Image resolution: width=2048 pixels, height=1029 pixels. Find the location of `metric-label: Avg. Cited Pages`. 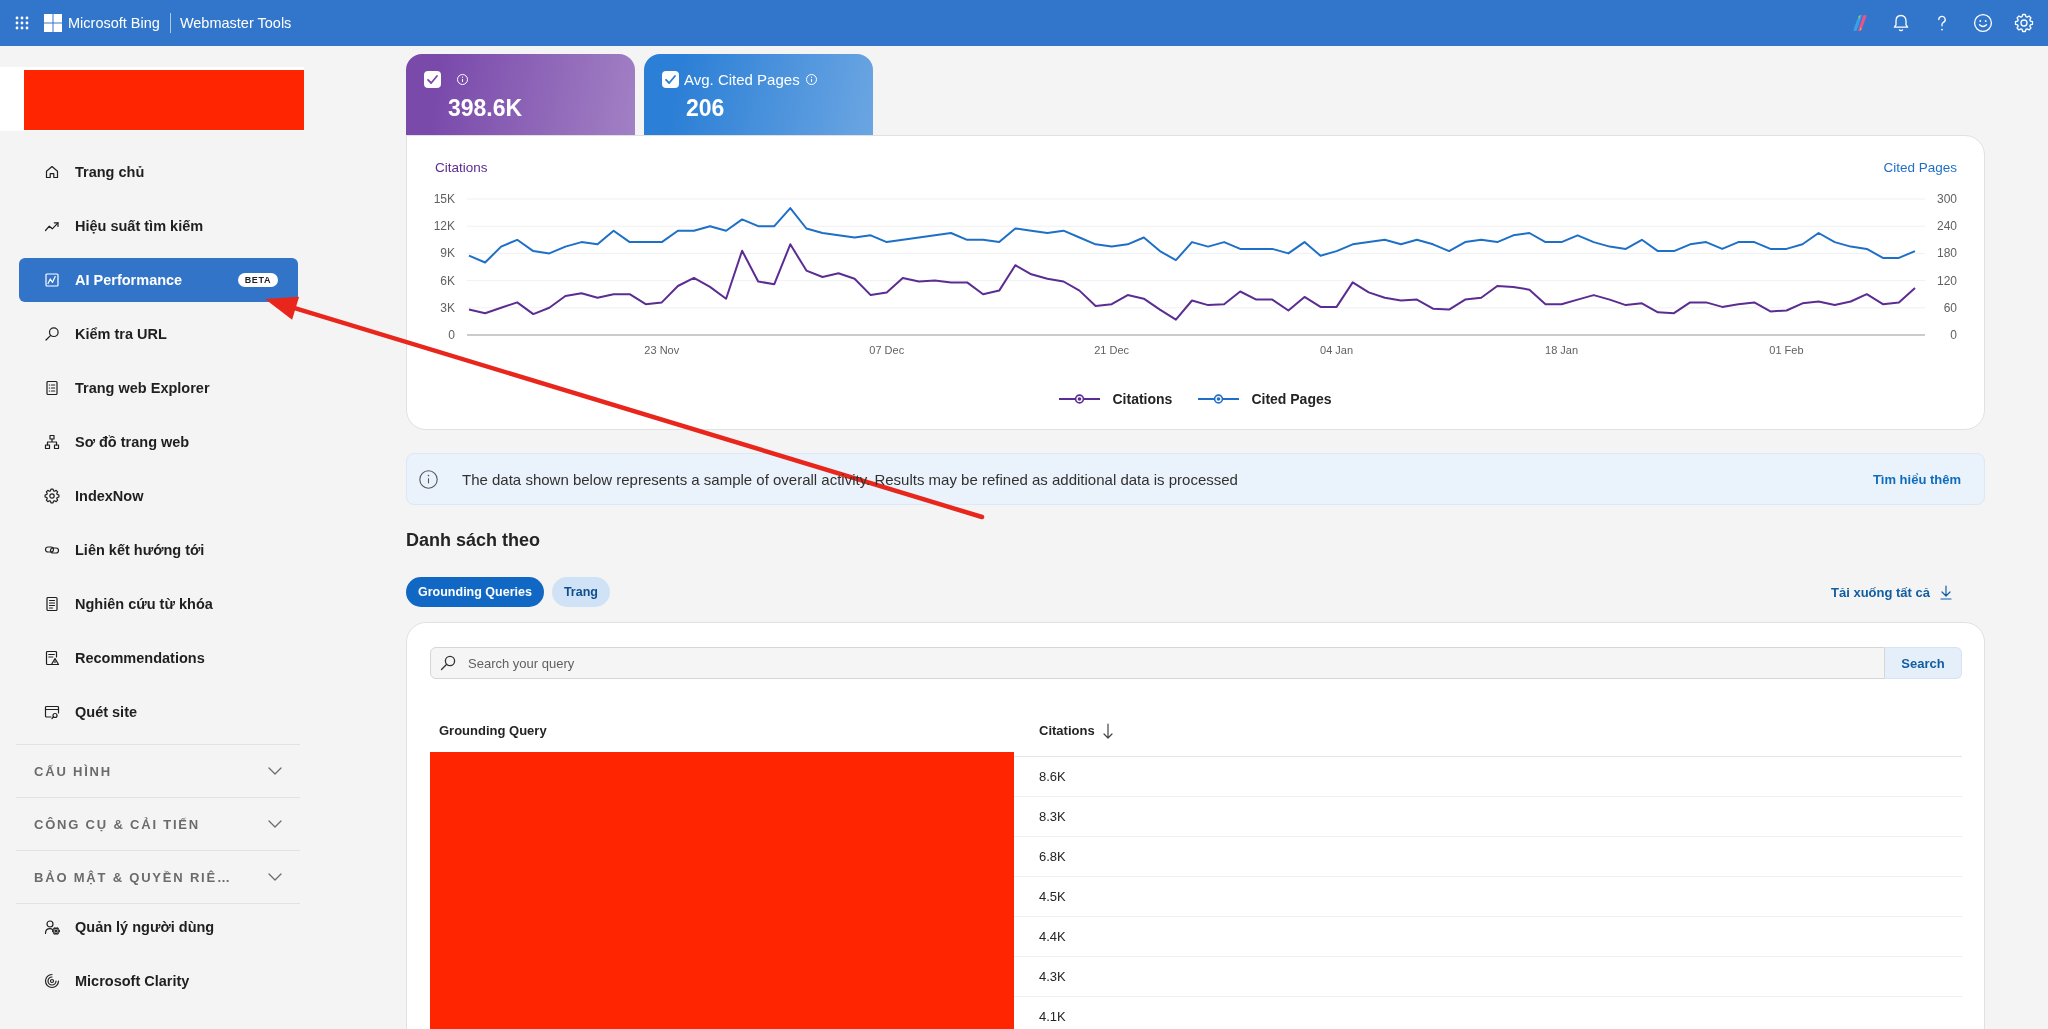

metric-label: Avg. Cited Pages is located at coordinates (742, 79).